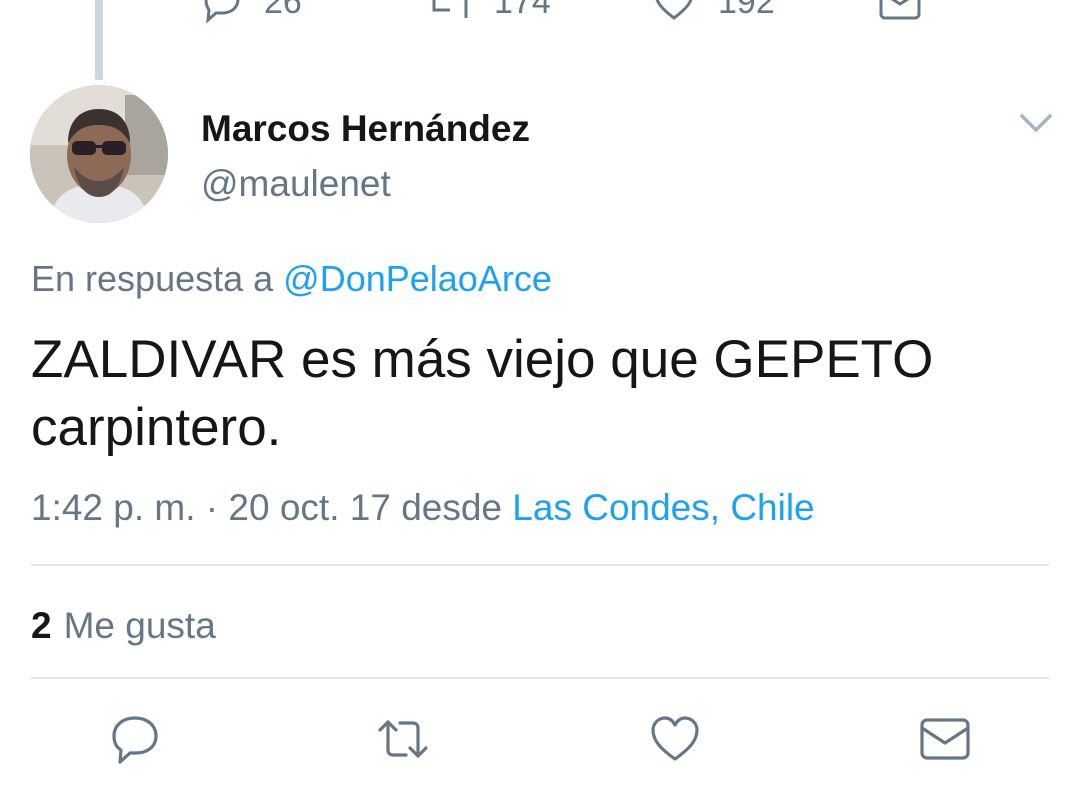 The height and width of the screenshot is (797, 1080). I want to click on share-button, so click(945, 739).